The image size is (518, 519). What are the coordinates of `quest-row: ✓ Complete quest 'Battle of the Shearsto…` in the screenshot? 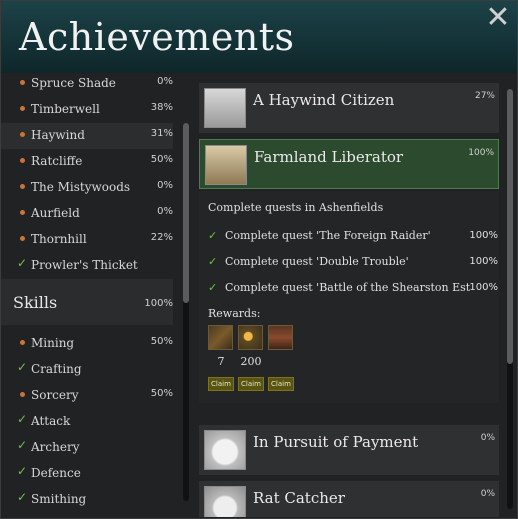 It's located at (353, 287).